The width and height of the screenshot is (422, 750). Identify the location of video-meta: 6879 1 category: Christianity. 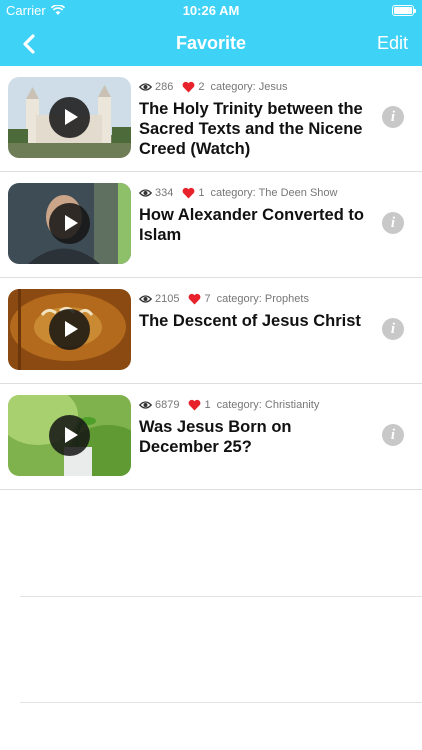
(229, 405).